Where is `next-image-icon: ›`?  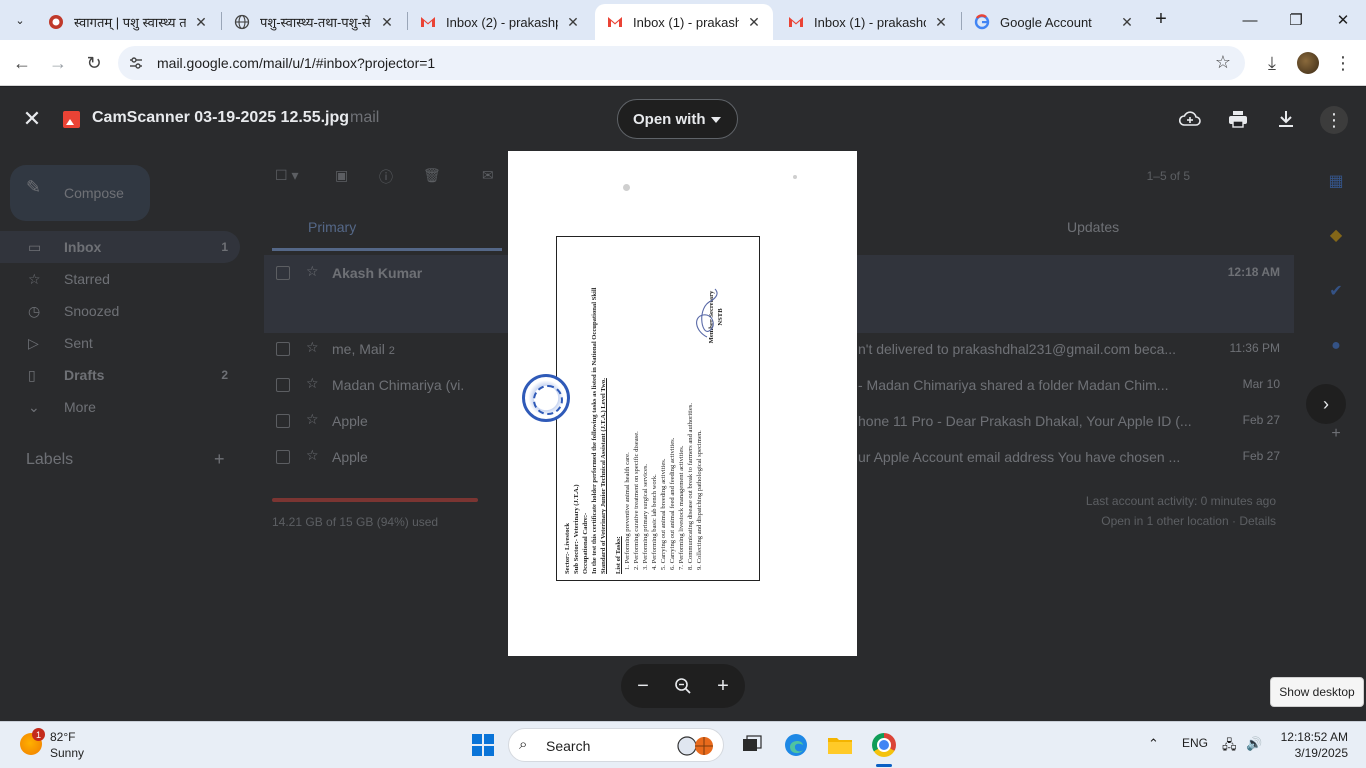
next-image-icon: › is located at coordinates (1326, 404).